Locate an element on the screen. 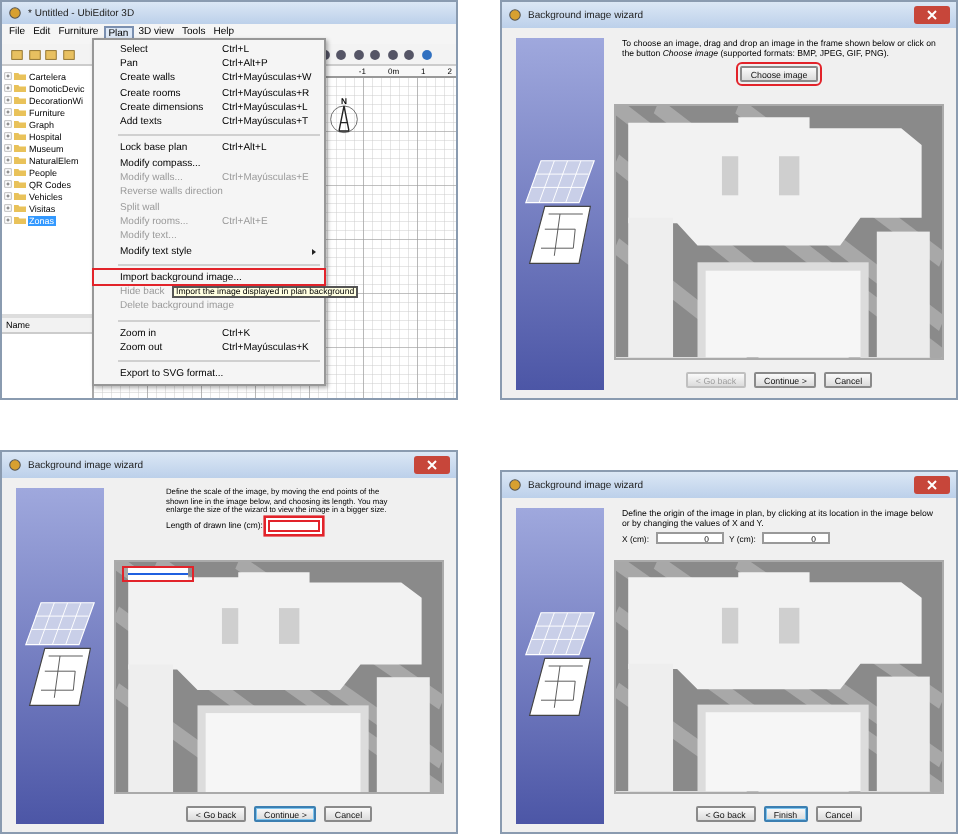  length-spinner-field is located at coordinates (294, 525).